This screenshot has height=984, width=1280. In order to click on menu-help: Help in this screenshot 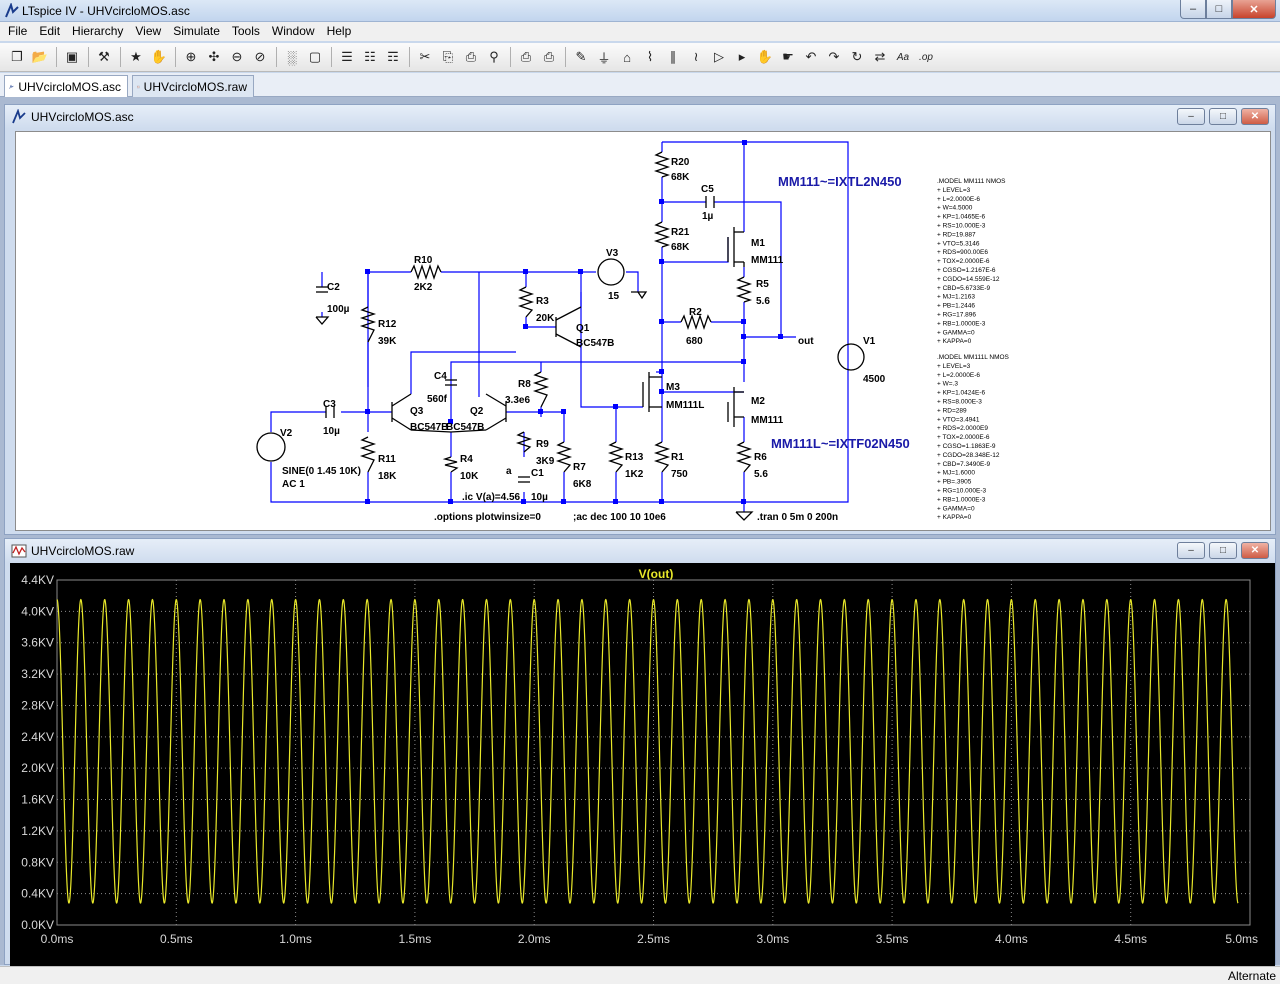, I will do `click(339, 31)`.